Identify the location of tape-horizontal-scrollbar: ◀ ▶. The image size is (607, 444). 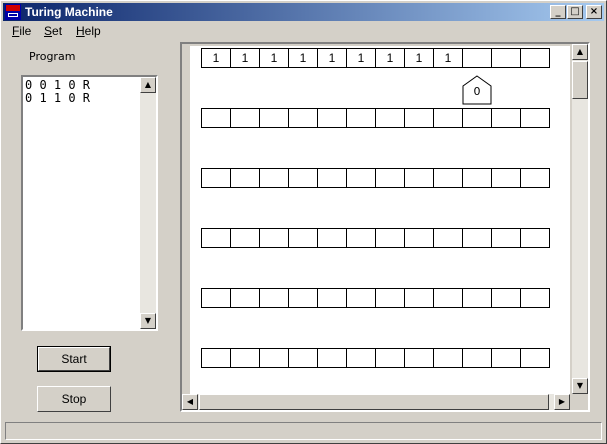
(376, 402).